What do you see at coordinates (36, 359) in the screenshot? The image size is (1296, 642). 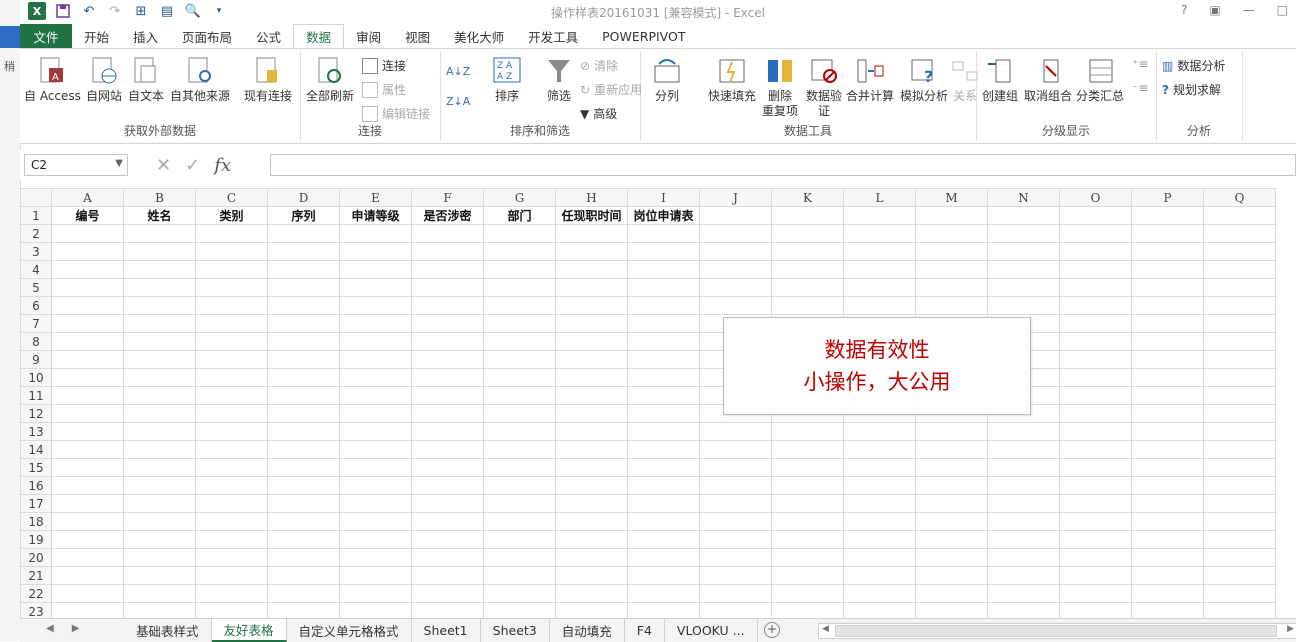 I see `row-header: 9` at bounding box center [36, 359].